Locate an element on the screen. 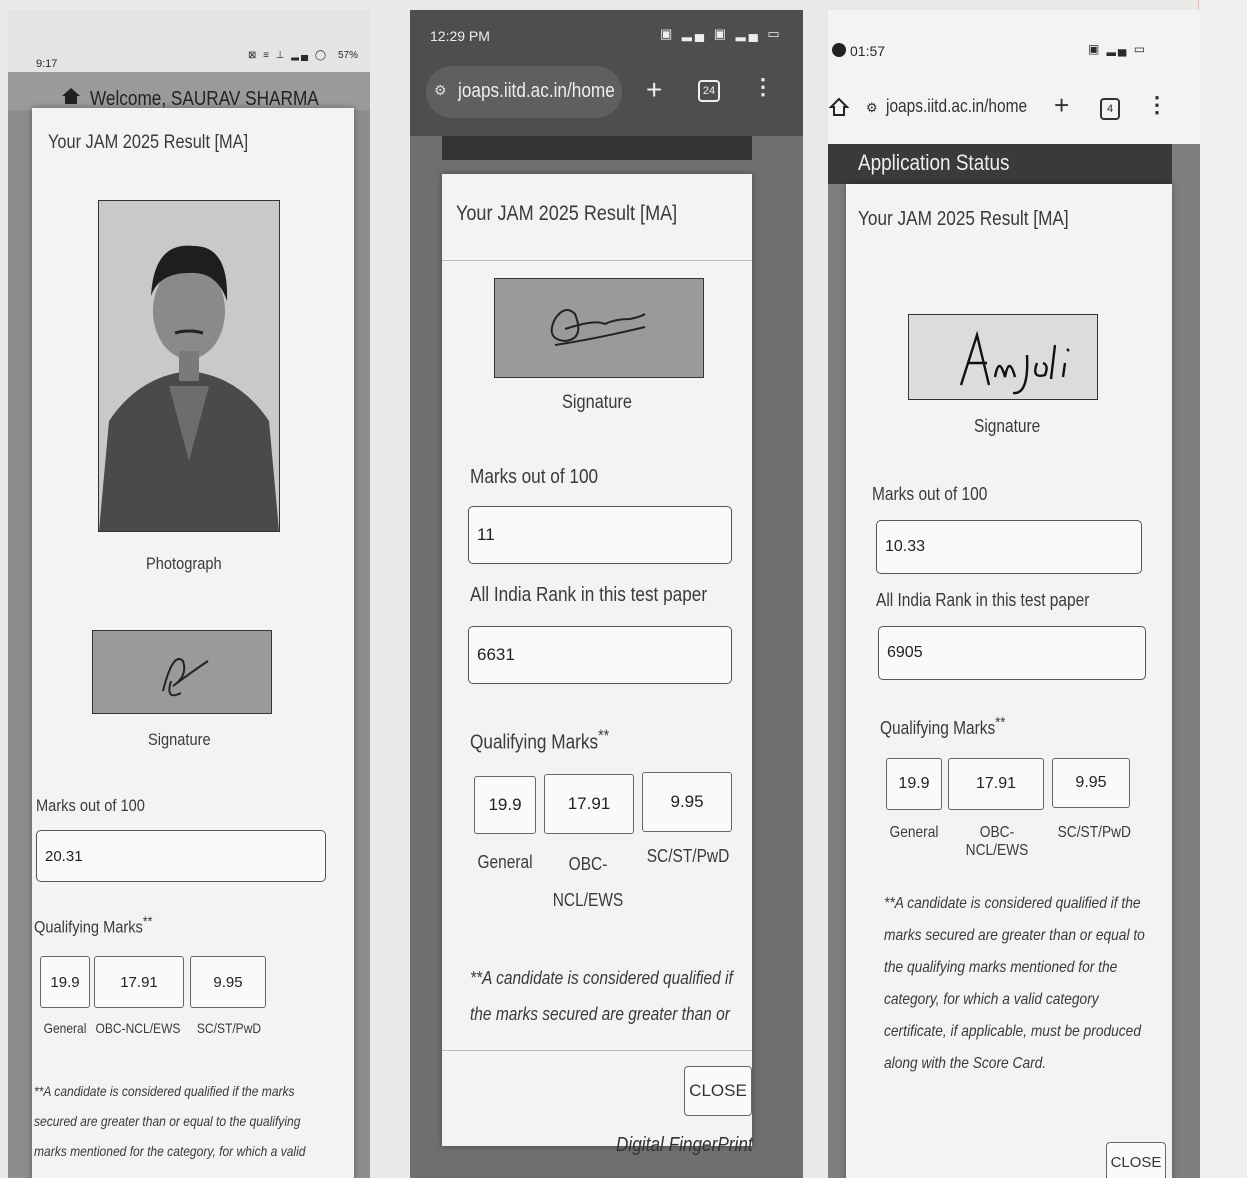  rank-field: 6631 is located at coordinates (600, 655).